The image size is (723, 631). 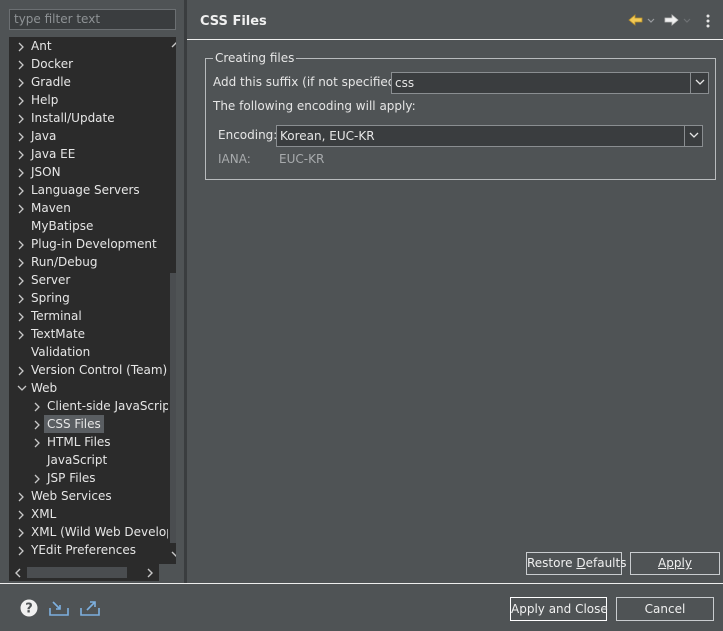 What do you see at coordinates (173, 408) in the screenshot?
I see `scroll-thumb` at bounding box center [173, 408].